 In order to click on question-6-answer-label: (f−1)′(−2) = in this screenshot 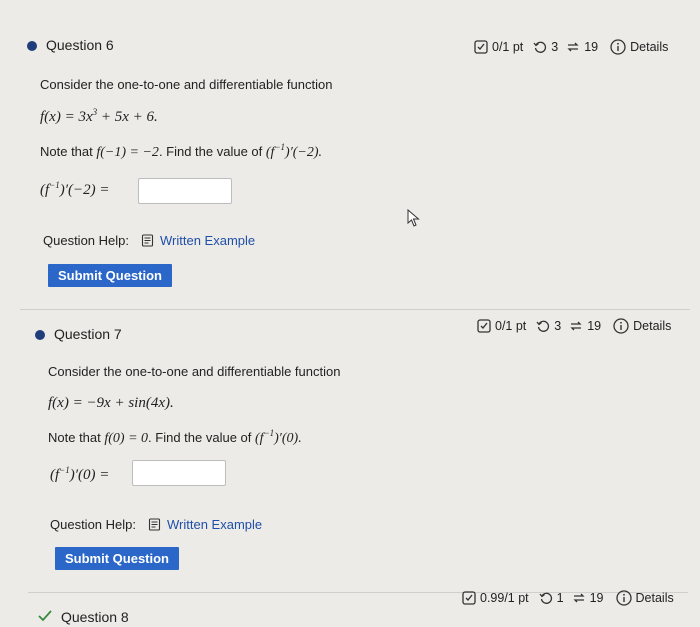, I will do `click(75, 189)`.